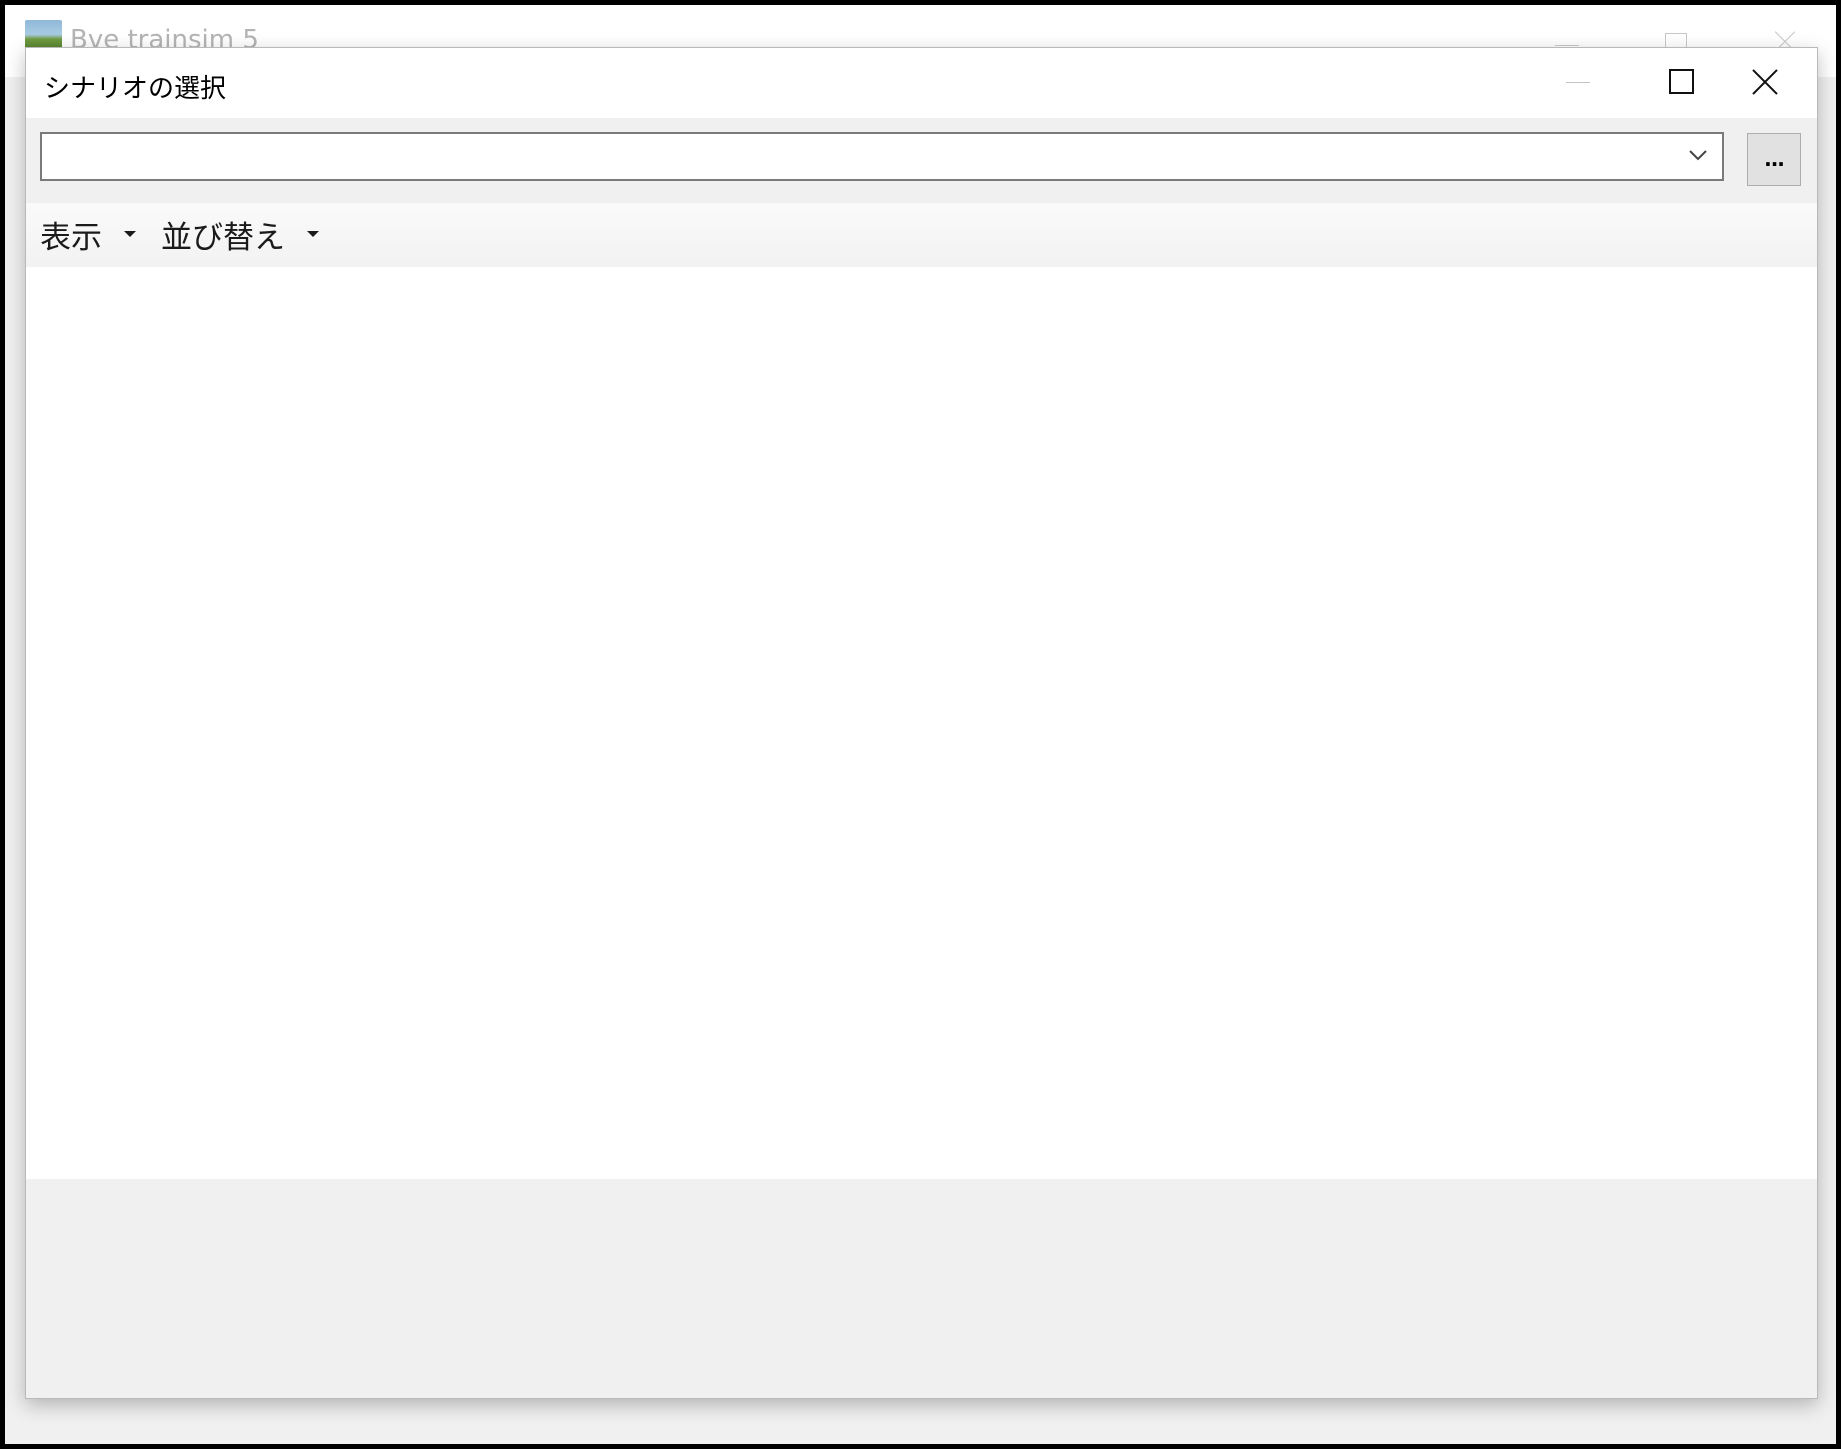 The image size is (1841, 1449). What do you see at coordinates (921, 1288) in the screenshot?
I see `scenario-detail-panel` at bounding box center [921, 1288].